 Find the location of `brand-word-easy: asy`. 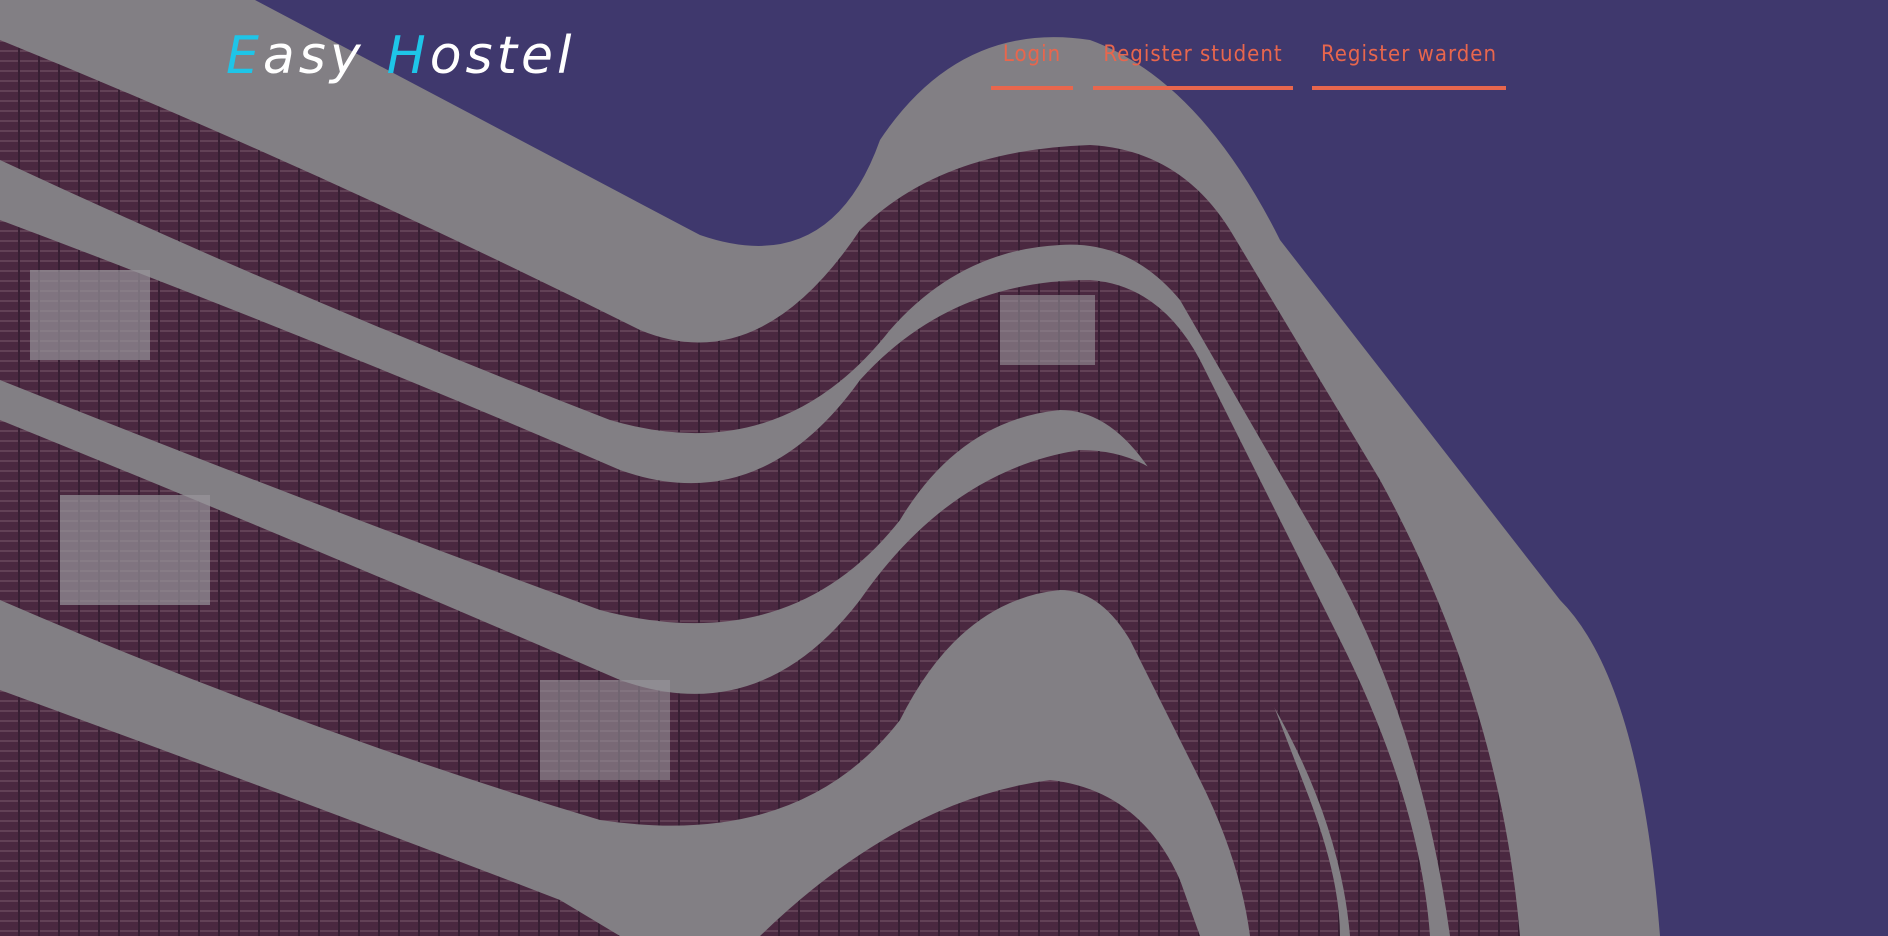

brand-word-easy: asy is located at coordinates (313, 56).